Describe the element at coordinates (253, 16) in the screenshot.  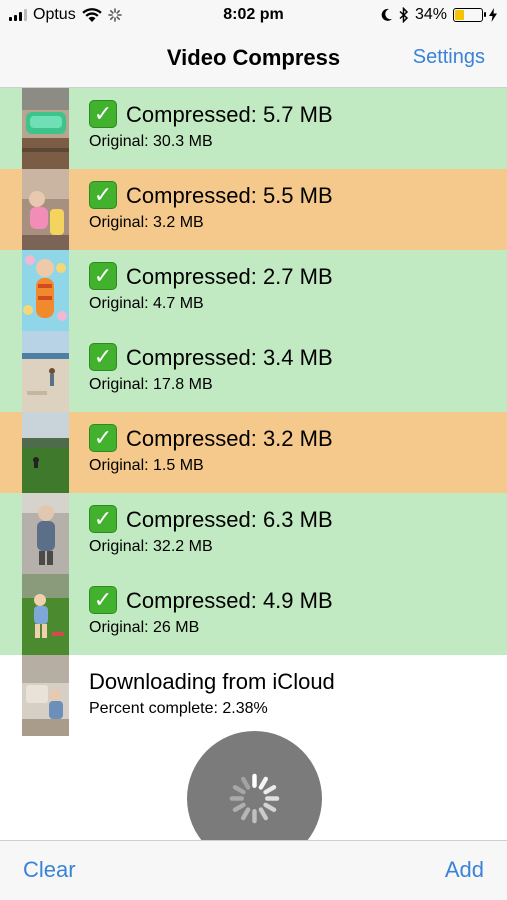
I see `status-bar: Optus 8:02 pm 34%` at that location.